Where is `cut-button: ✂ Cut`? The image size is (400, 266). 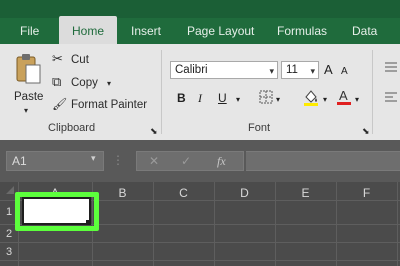 cut-button: ✂ Cut is located at coordinates (77, 60).